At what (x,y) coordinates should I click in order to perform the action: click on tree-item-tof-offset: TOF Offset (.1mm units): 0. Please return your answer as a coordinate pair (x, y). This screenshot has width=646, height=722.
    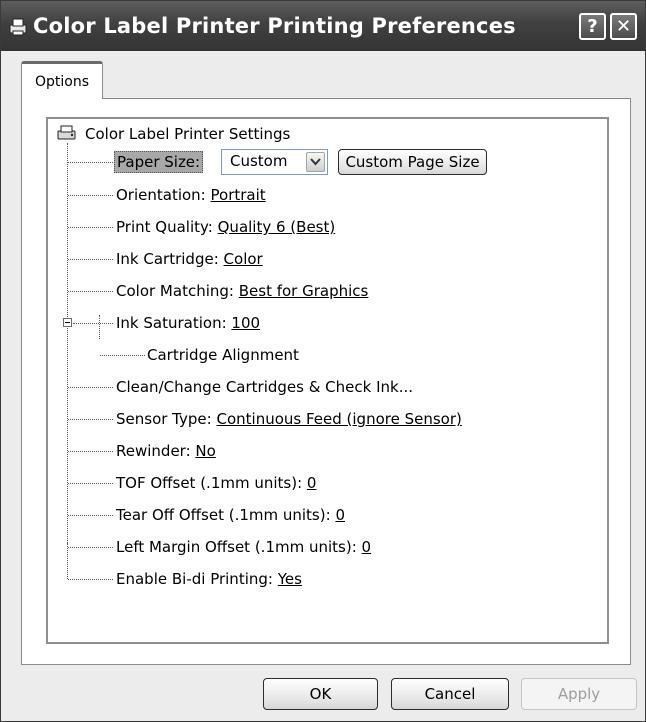
    Looking at the image, I should click on (216, 483).